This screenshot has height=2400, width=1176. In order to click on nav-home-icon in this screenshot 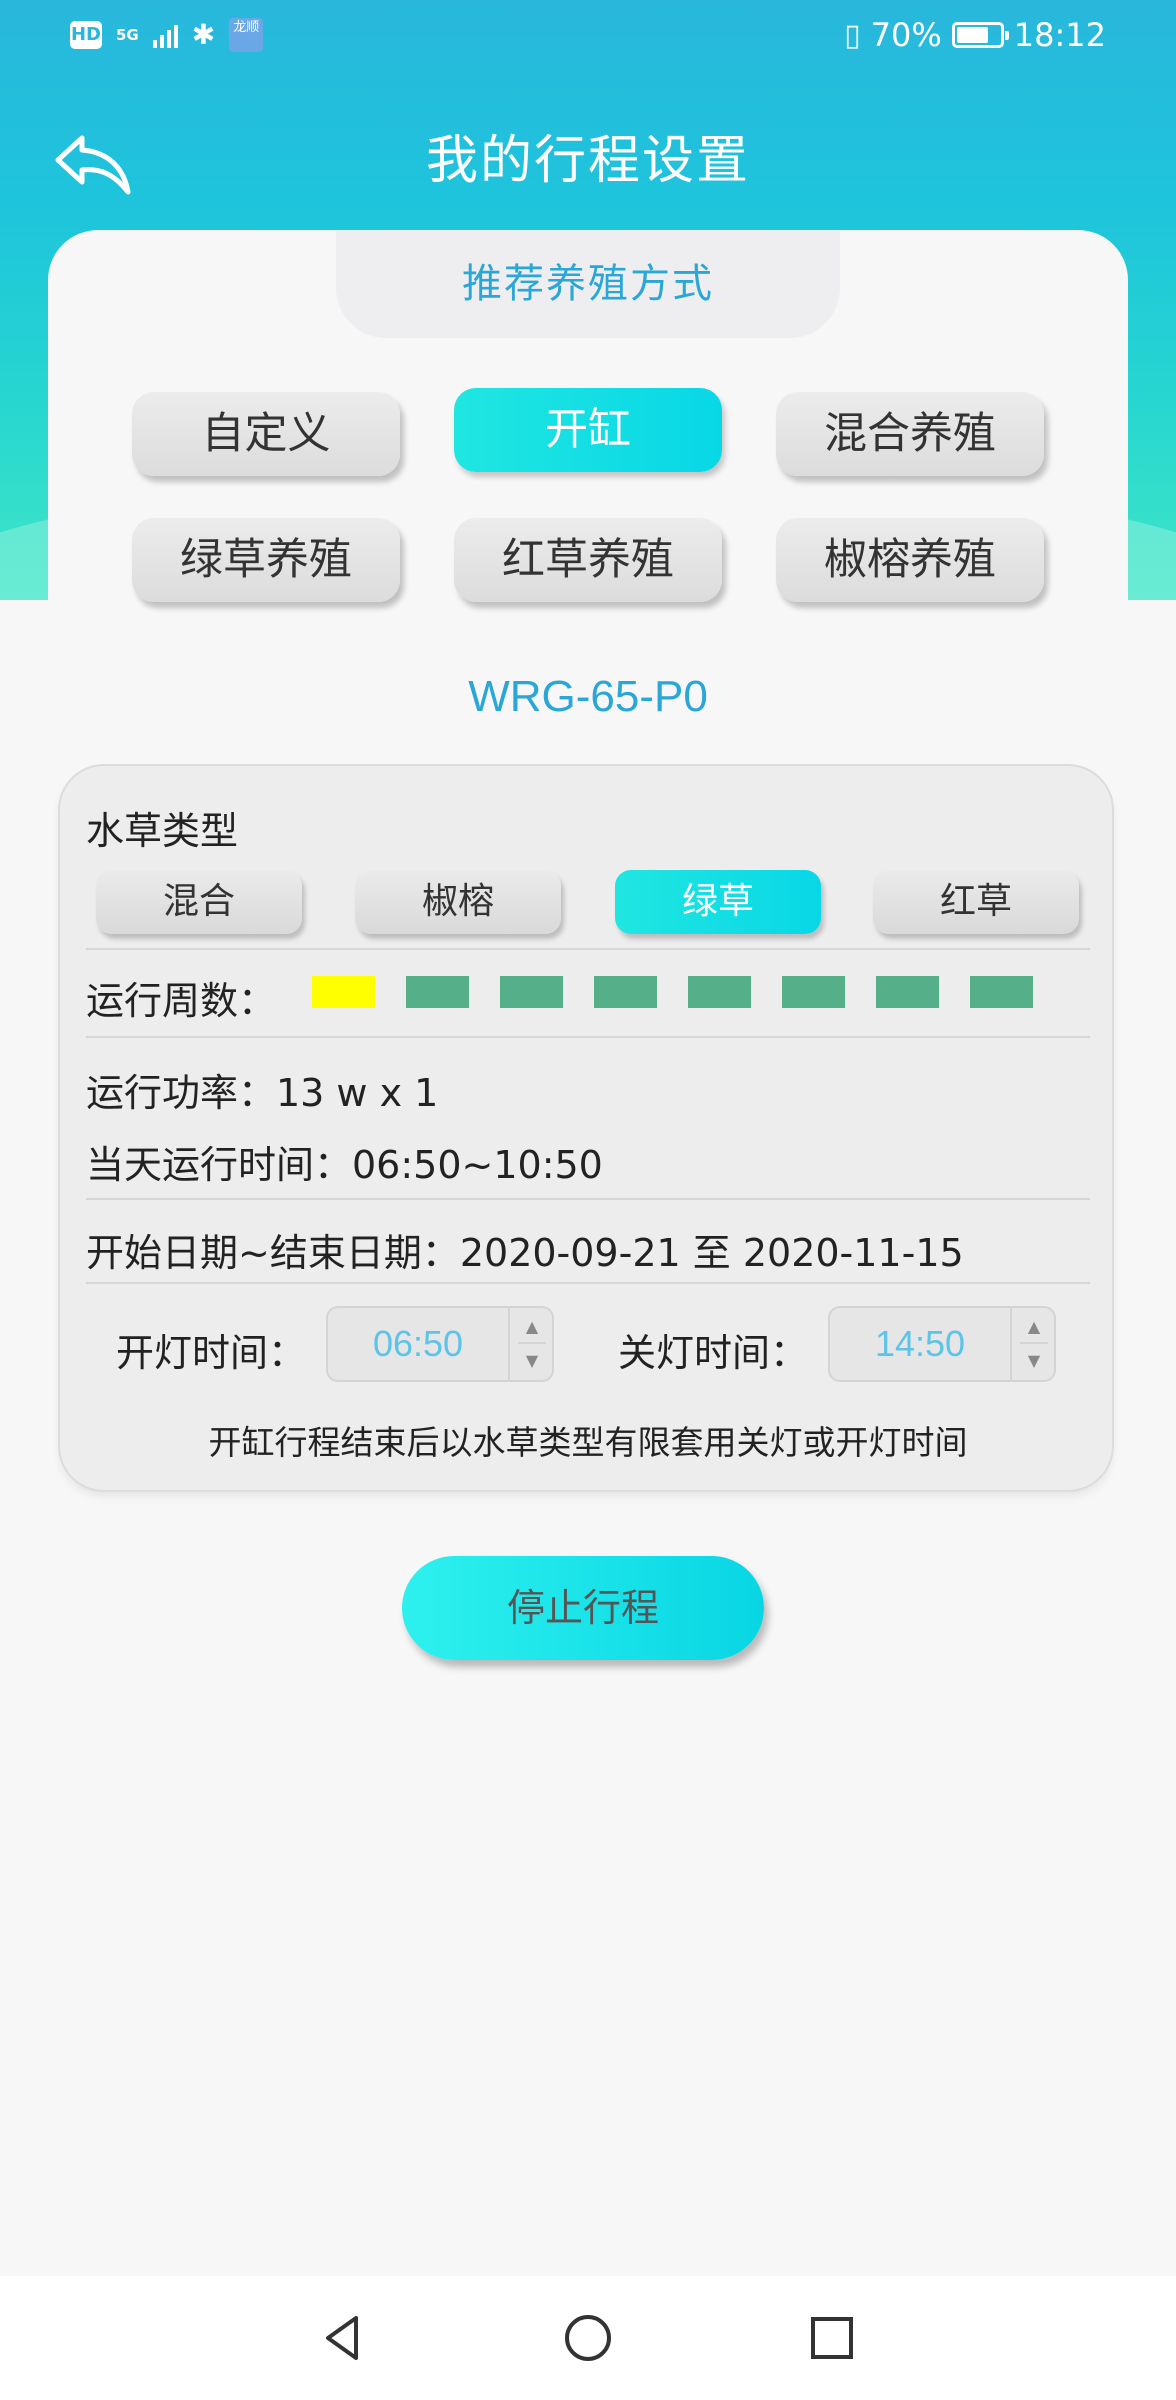, I will do `click(588, 2338)`.